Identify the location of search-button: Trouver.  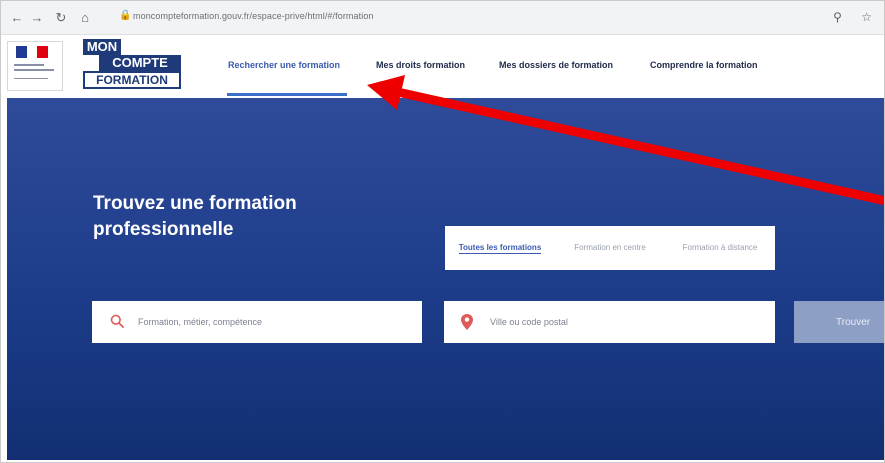
(839, 322).